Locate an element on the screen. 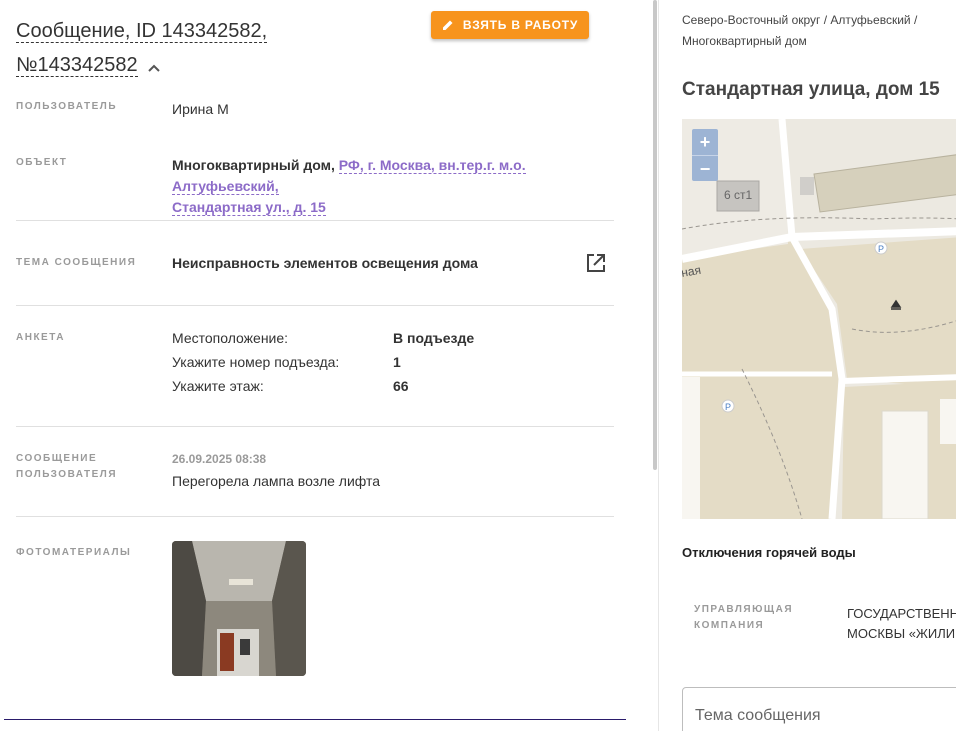 The image size is (956, 731). mc-value-line1: ГОСУДАРСТВЕНН is located at coordinates (901, 613).